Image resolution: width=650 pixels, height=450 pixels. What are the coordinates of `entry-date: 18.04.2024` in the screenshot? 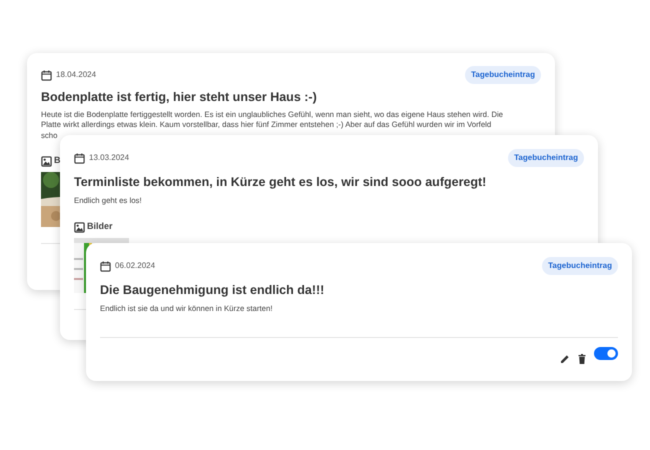 It's located at (76, 75).